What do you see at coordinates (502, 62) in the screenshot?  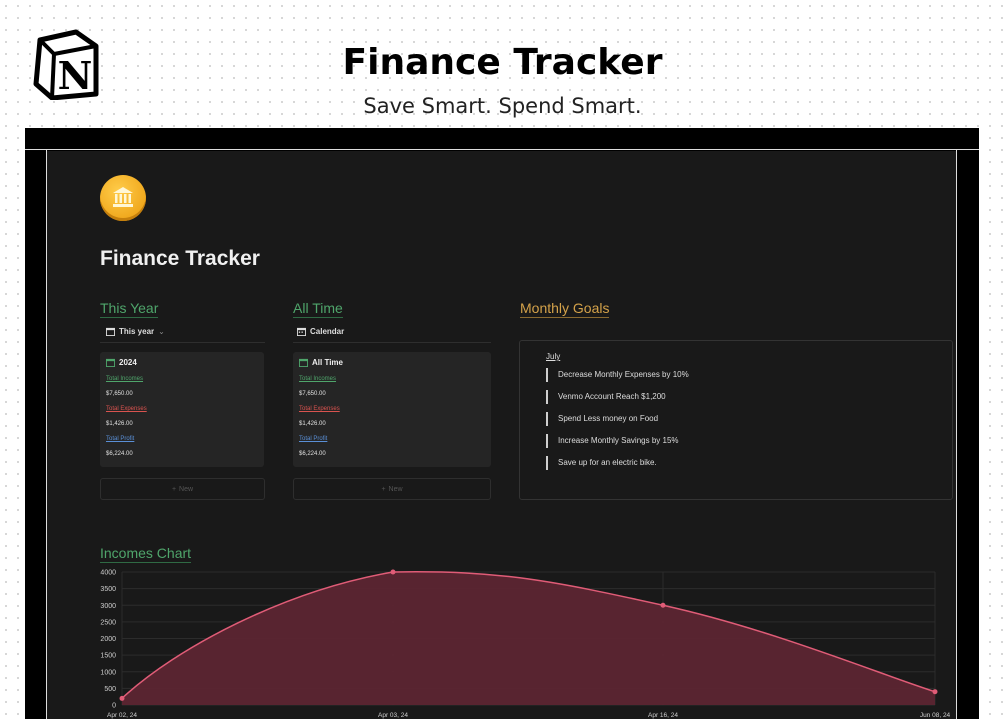 I see `page-header-title: Finance Tracker` at bounding box center [502, 62].